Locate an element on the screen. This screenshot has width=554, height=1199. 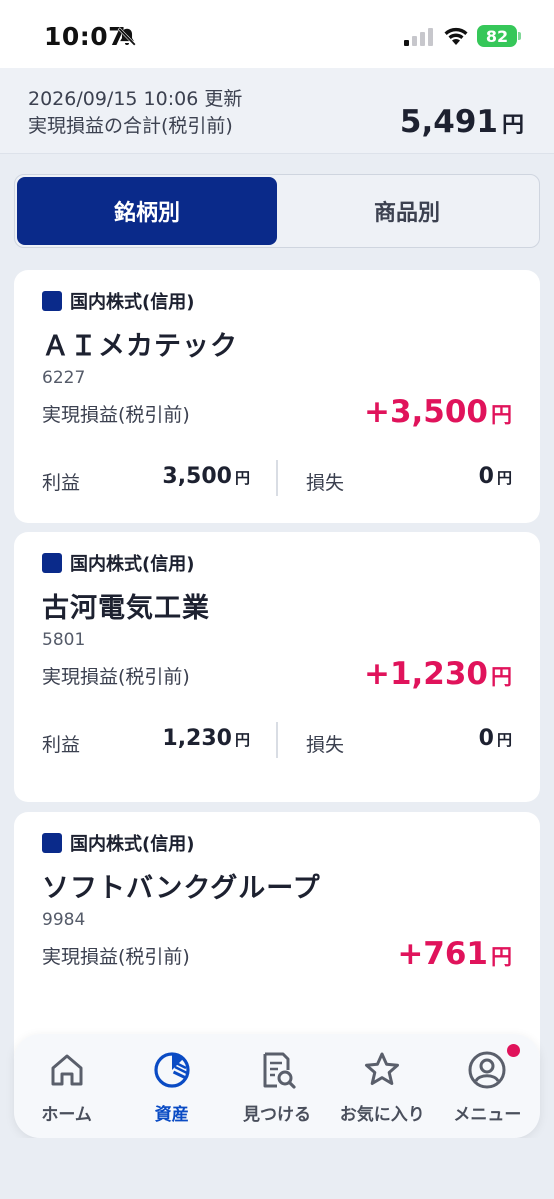
realized-pl-value: +3,500 円 is located at coordinates (438, 412).